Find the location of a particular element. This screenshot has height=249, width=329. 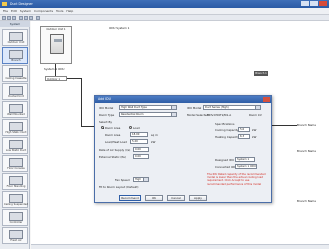

palette-item: Wall Mounted is located at coordinates (15, 109).